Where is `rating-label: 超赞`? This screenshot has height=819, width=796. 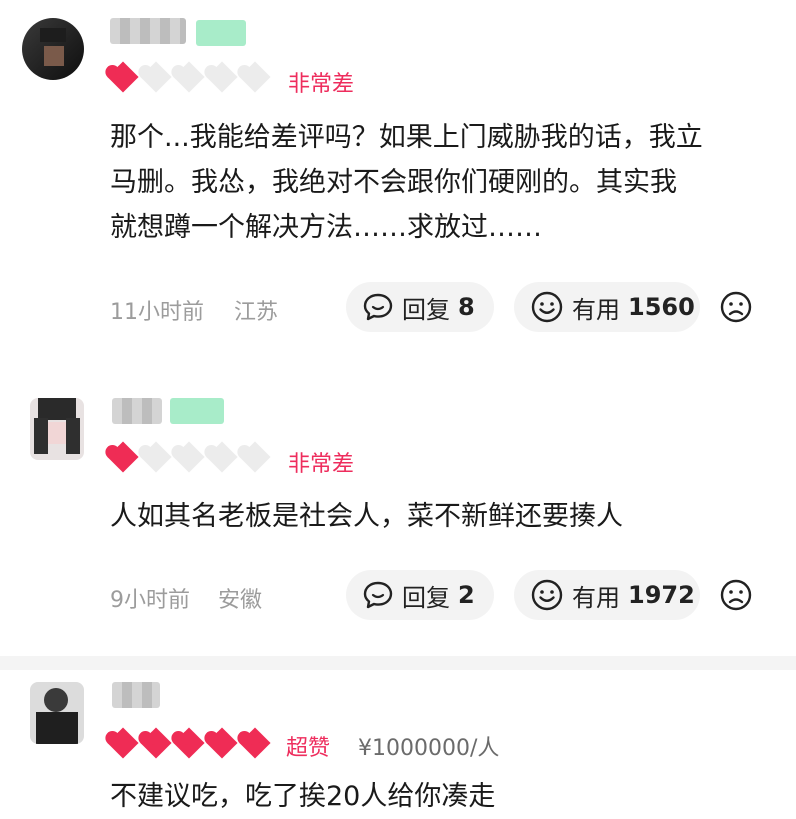
rating-label: 超赞 is located at coordinates (308, 748).